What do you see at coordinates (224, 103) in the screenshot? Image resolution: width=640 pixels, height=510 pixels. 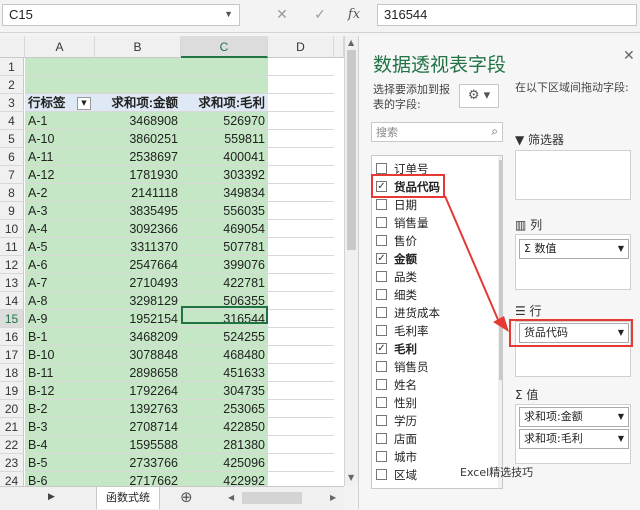 I see `pivot-header-cell: 求和项:毛利` at bounding box center [224, 103].